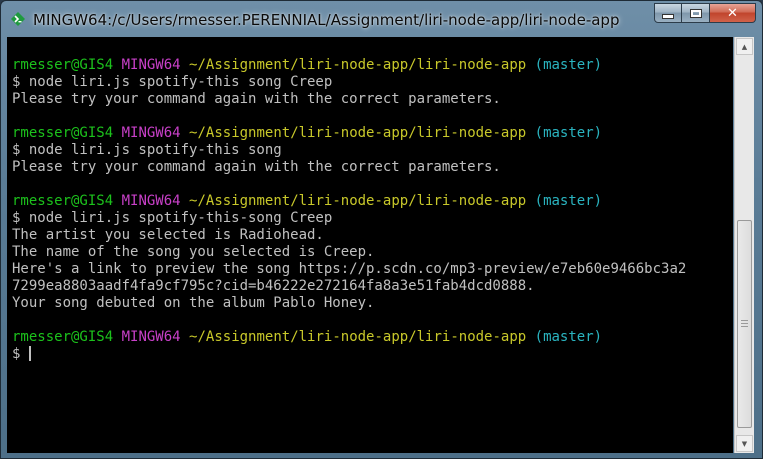 This screenshot has width=763, height=459. I want to click on minimize-icon, so click(668, 16).